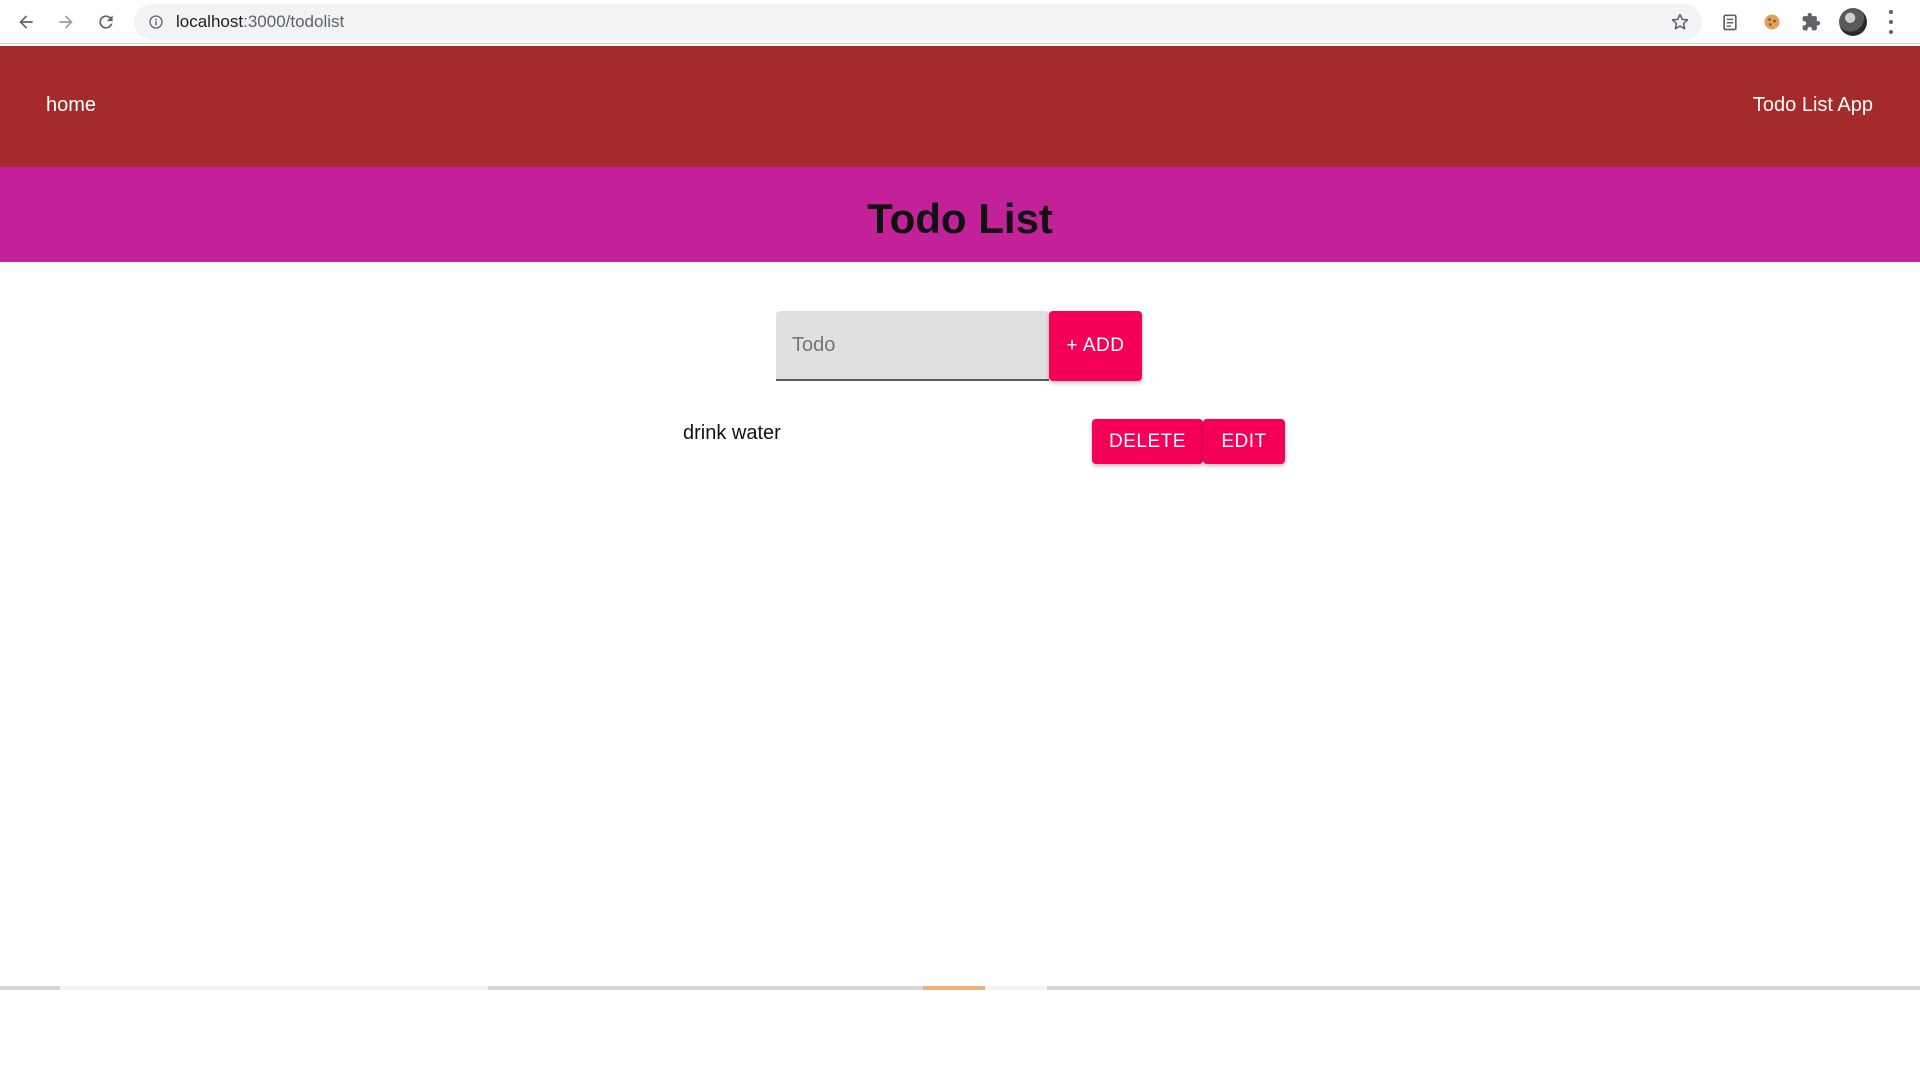 Image resolution: width=1920 pixels, height=1080 pixels. I want to click on todo-item-text: drink water, so click(732, 433).